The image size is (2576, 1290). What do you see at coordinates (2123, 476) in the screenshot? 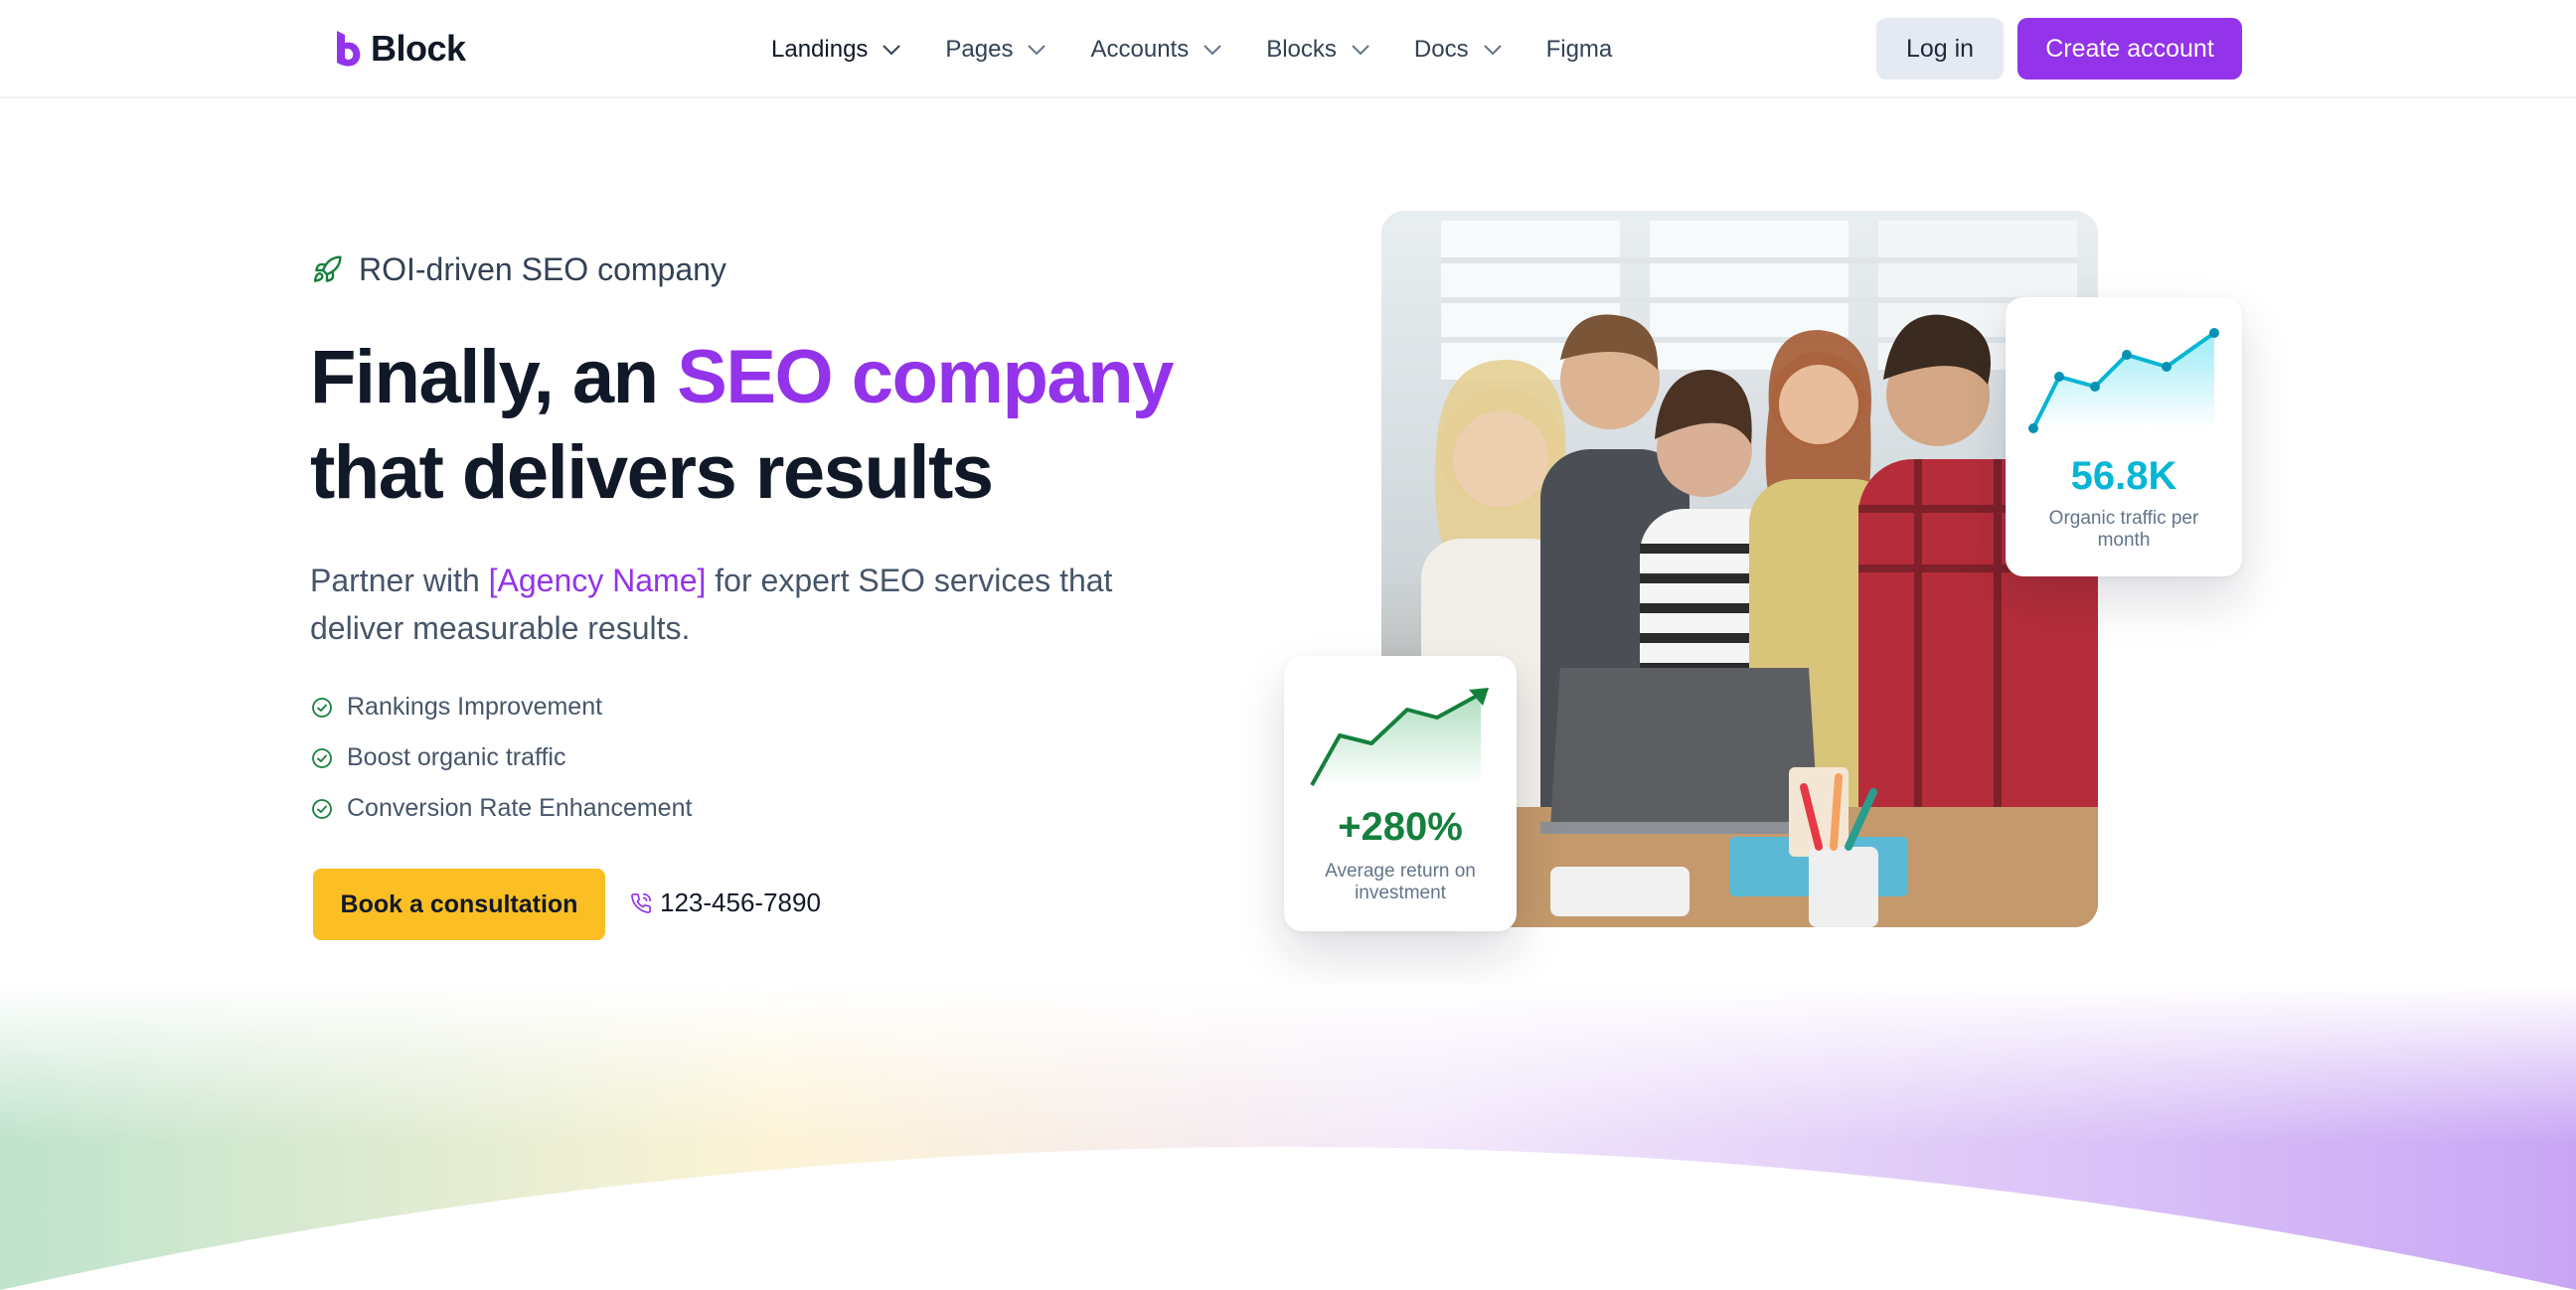
I see `traffic-value: 56.8K` at bounding box center [2123, 476].